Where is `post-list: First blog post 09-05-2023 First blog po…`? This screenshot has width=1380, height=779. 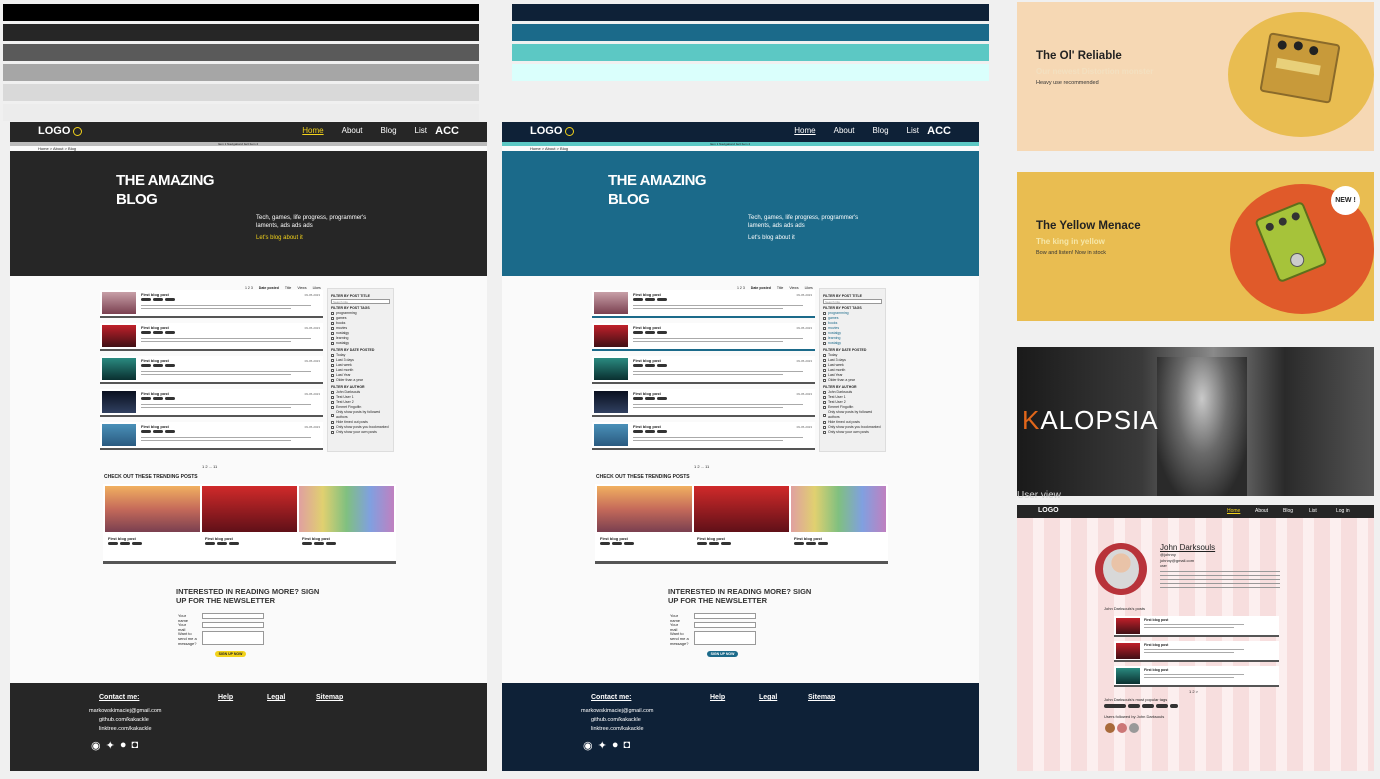
post-list: First blog post 09-05-2023 First blog po… is located at coordinates (211, 372).